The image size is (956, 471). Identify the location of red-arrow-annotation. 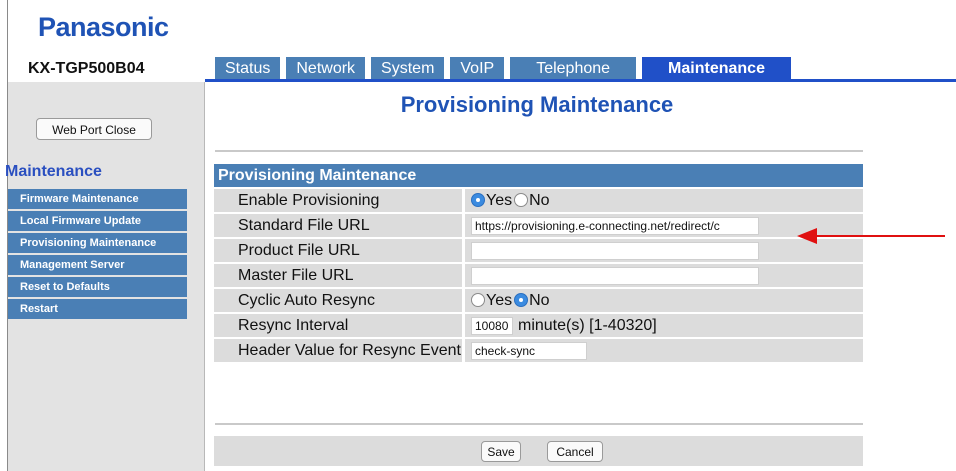
(871, 236).